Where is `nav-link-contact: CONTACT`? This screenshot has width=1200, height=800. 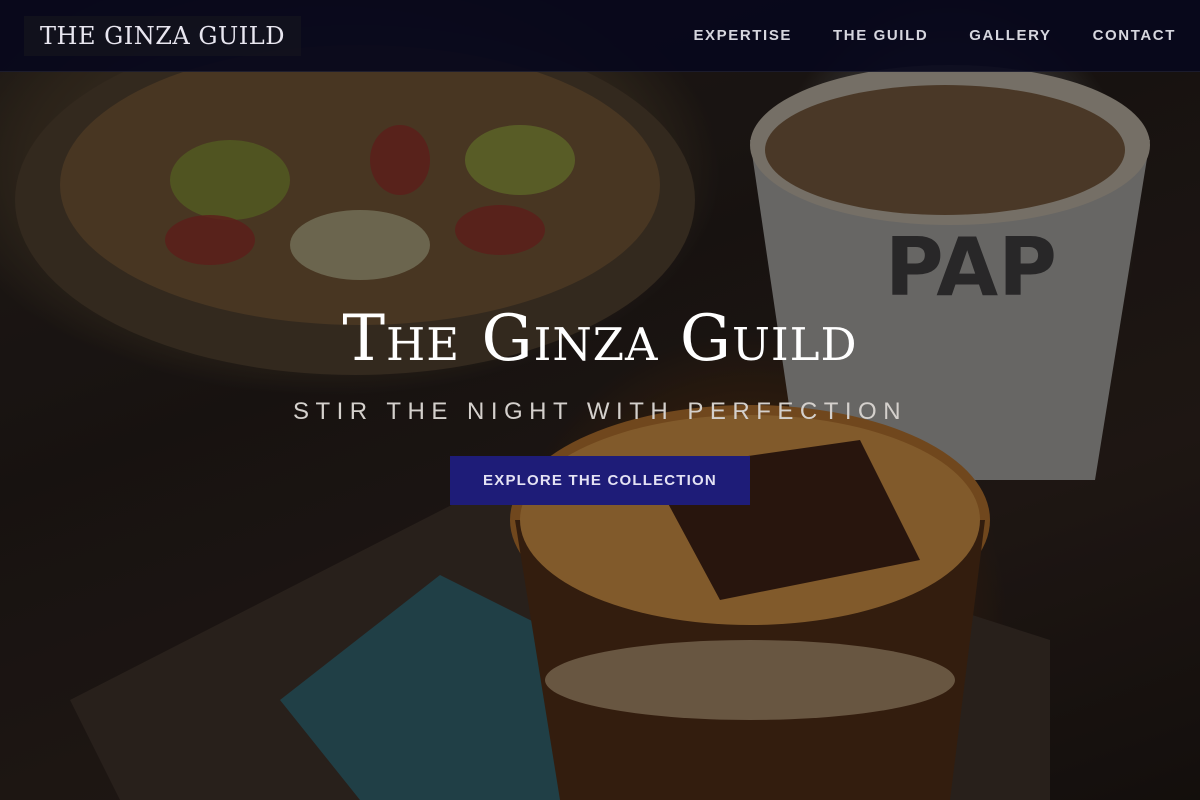
nav-link-contact: CONTACT is located at coordinates (1134, 35).